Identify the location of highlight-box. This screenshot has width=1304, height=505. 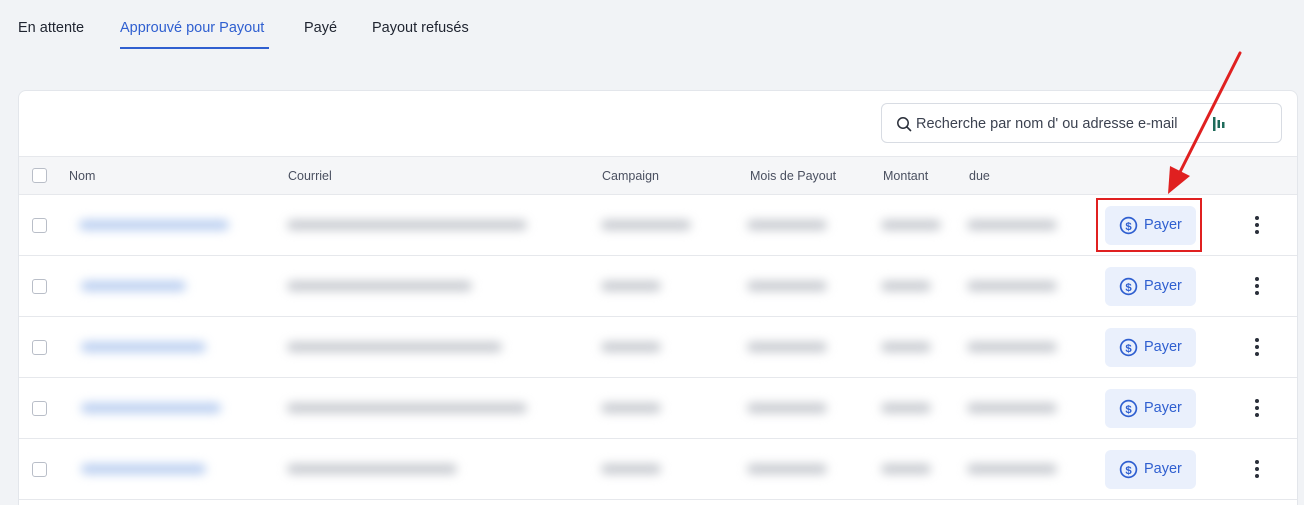
(1149, 225).